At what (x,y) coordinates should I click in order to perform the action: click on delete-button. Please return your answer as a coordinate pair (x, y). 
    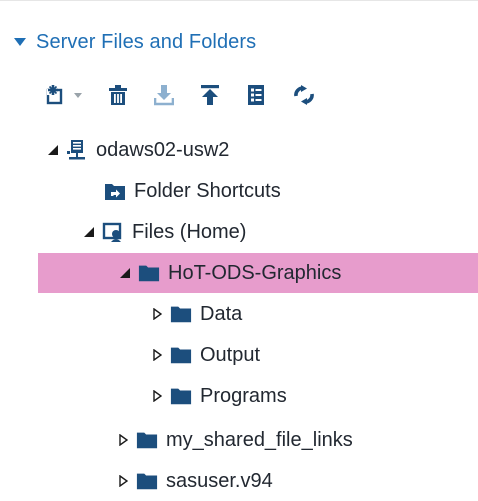
    Looking at the image, I should click on (118, 95).